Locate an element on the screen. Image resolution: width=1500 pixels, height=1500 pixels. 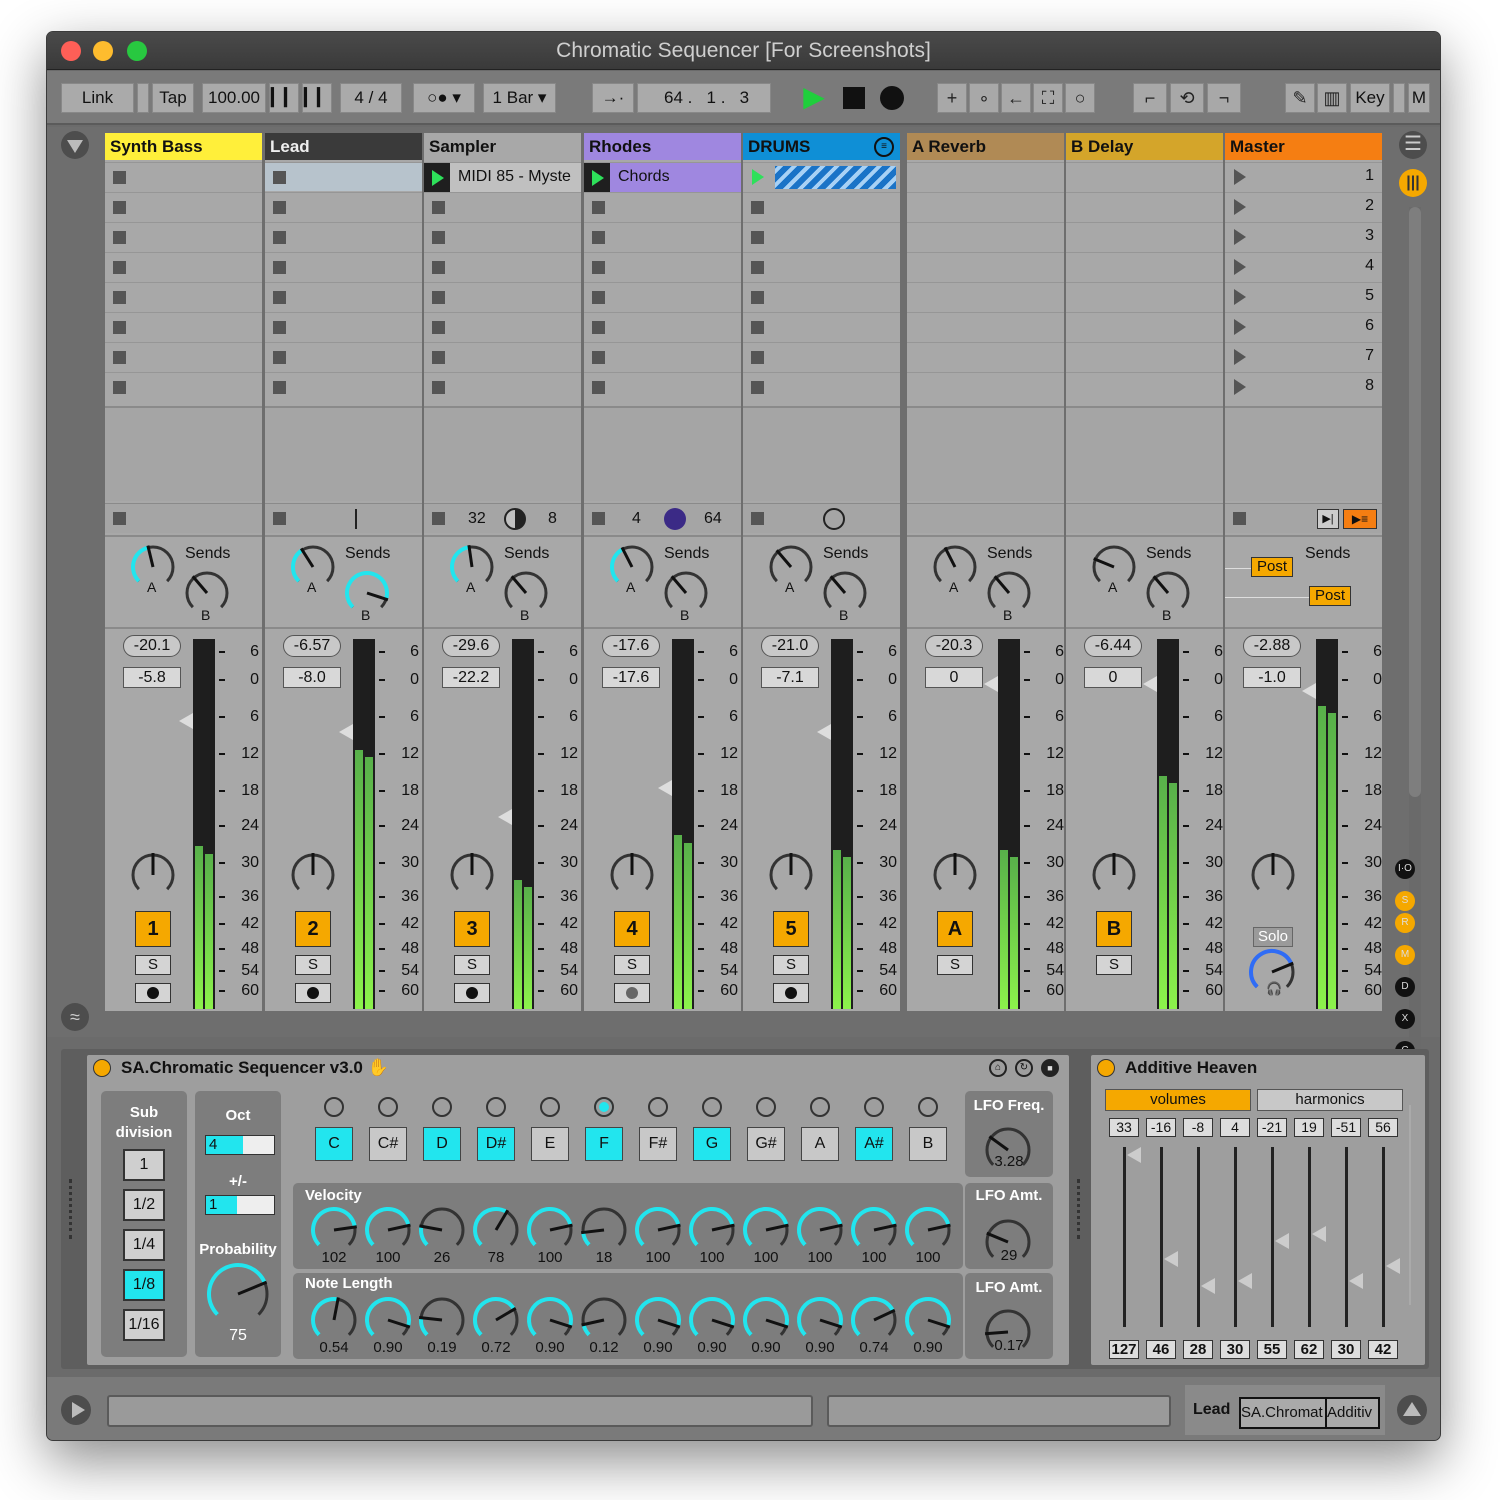
close-window-button is located at coordinates (71, 51).